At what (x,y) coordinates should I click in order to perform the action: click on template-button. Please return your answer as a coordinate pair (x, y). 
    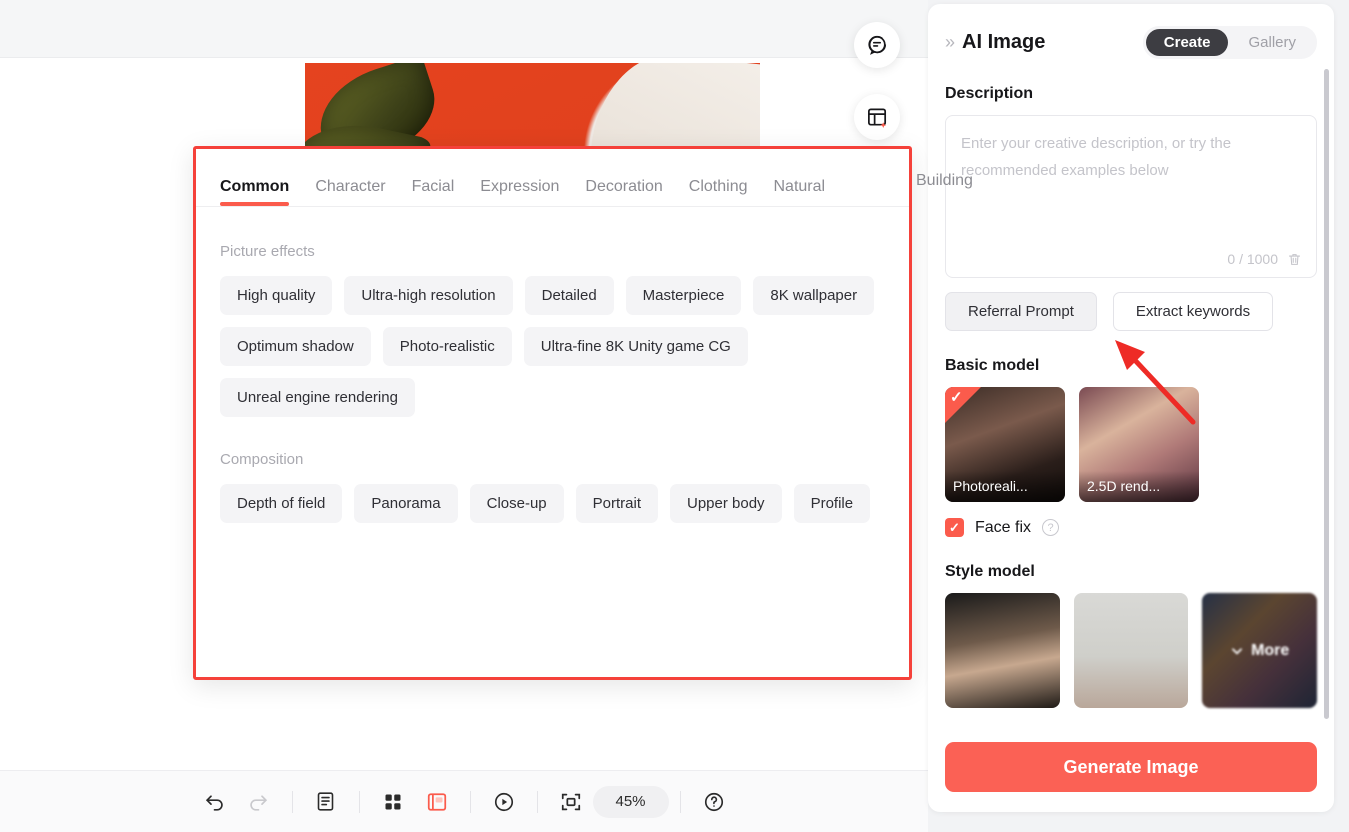
    Looking at the image, I should click on (877, 117).